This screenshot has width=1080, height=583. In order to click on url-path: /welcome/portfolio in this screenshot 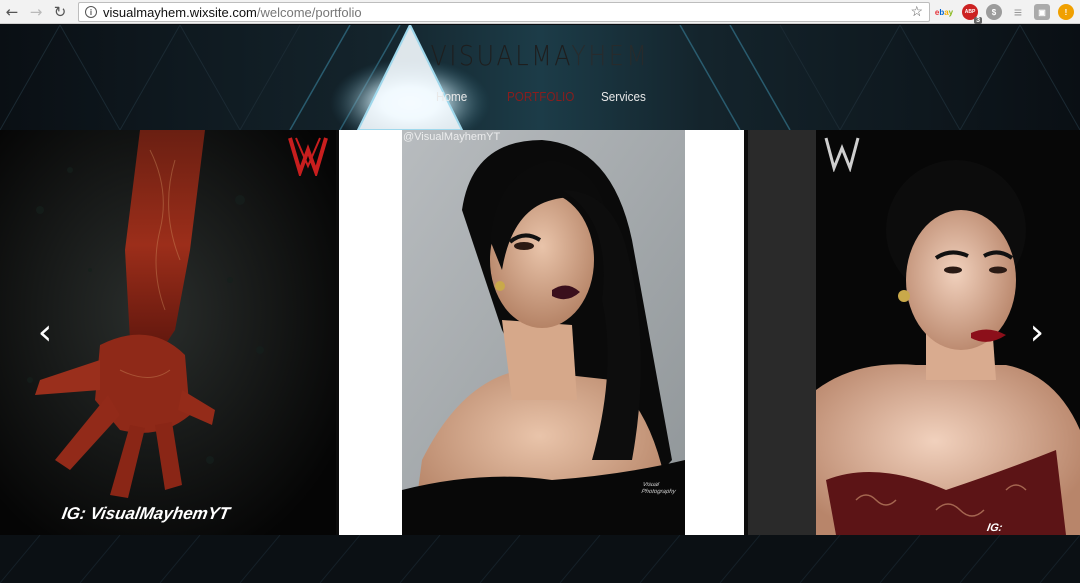, I will do `click(309, 12)`.